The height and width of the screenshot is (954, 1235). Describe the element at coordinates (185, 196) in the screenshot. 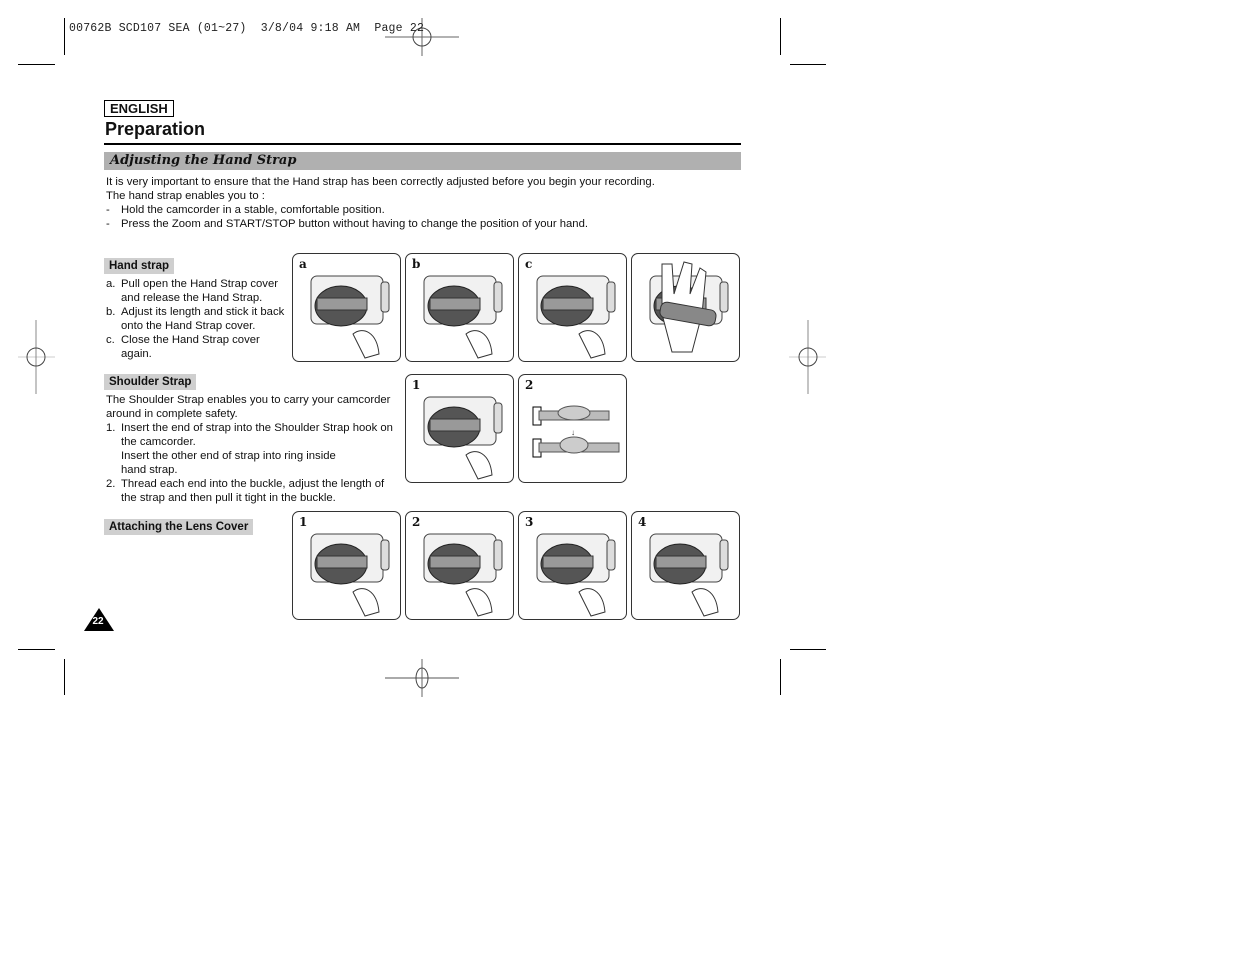

I see `intro-line: The hand strap enables you to :` at that location.